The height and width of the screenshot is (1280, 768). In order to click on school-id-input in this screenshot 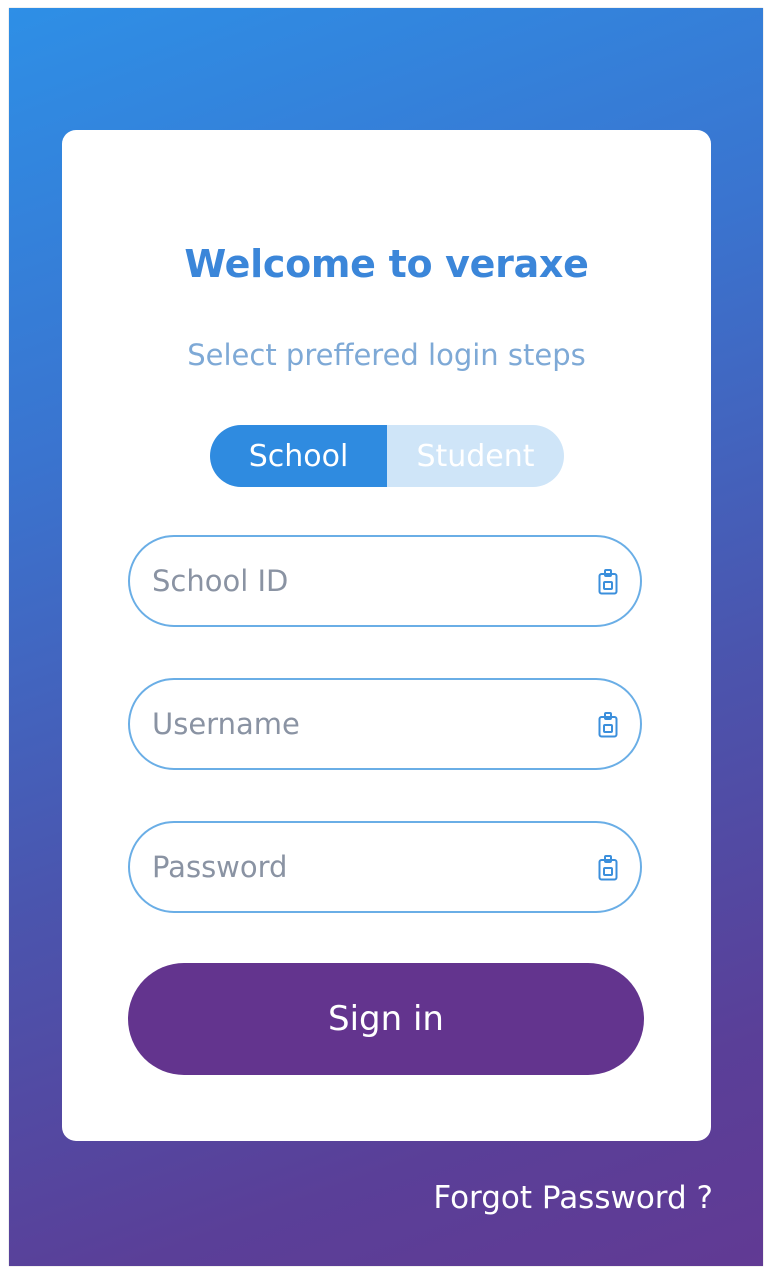, I will do `click(362, 581)`.